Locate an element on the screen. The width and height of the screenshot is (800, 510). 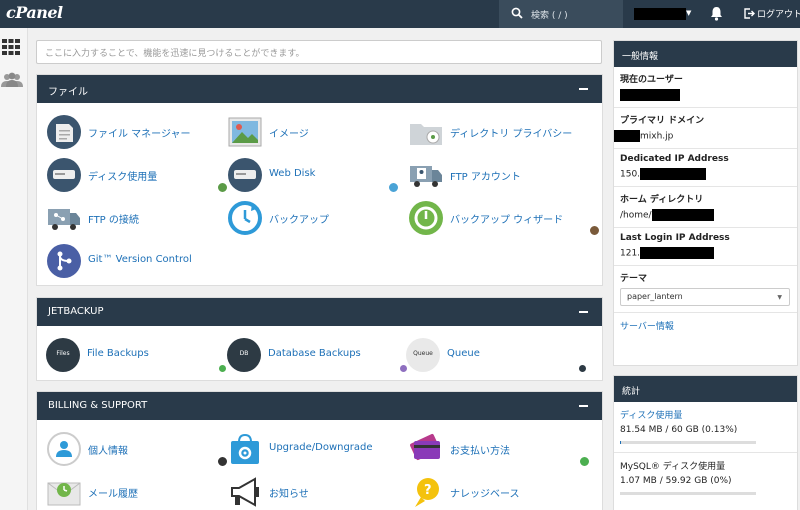
git-version-control-label: Git™ Version Control is located at coordinates (140, 259).